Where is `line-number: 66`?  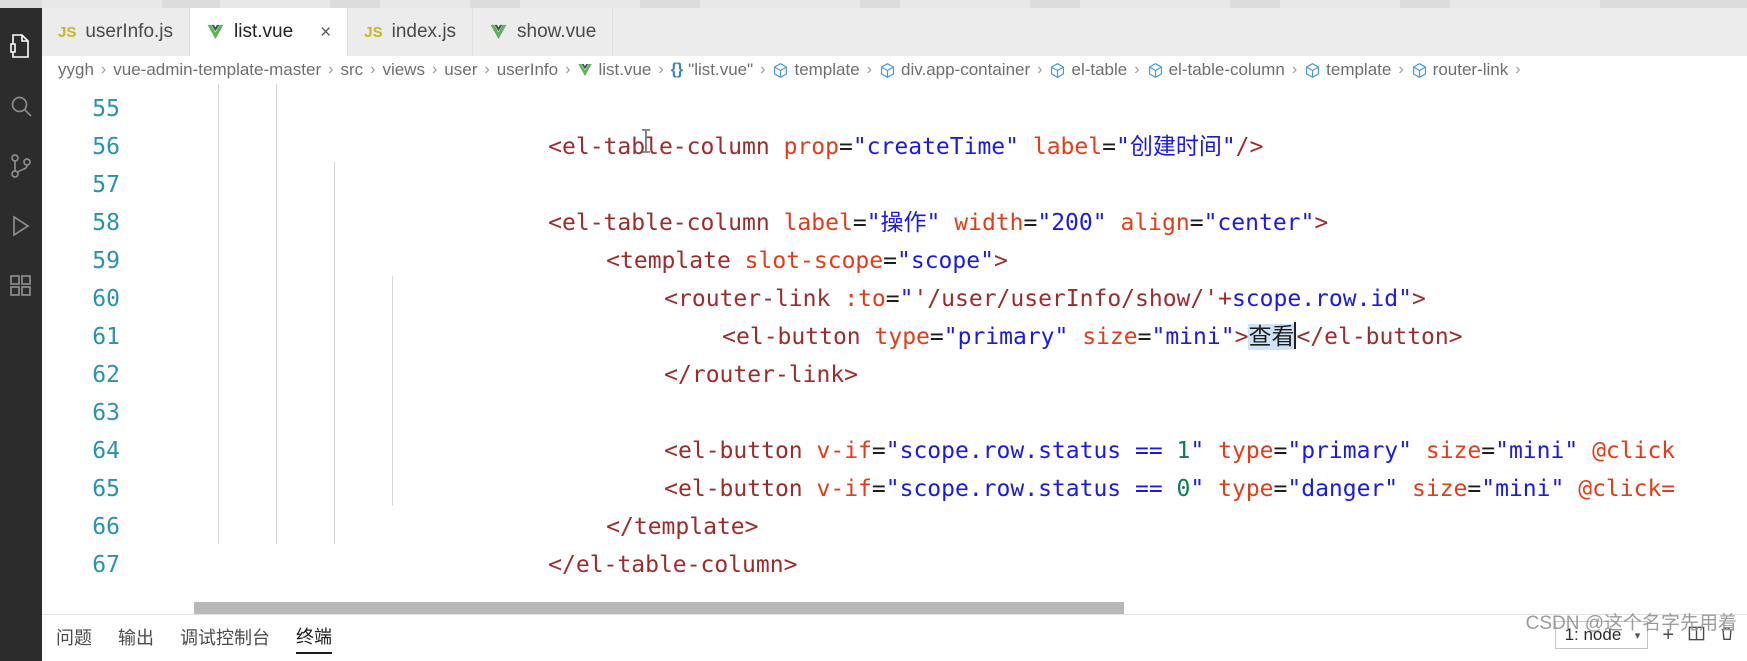 line-number: 66 is located at coordinates (106, 527).